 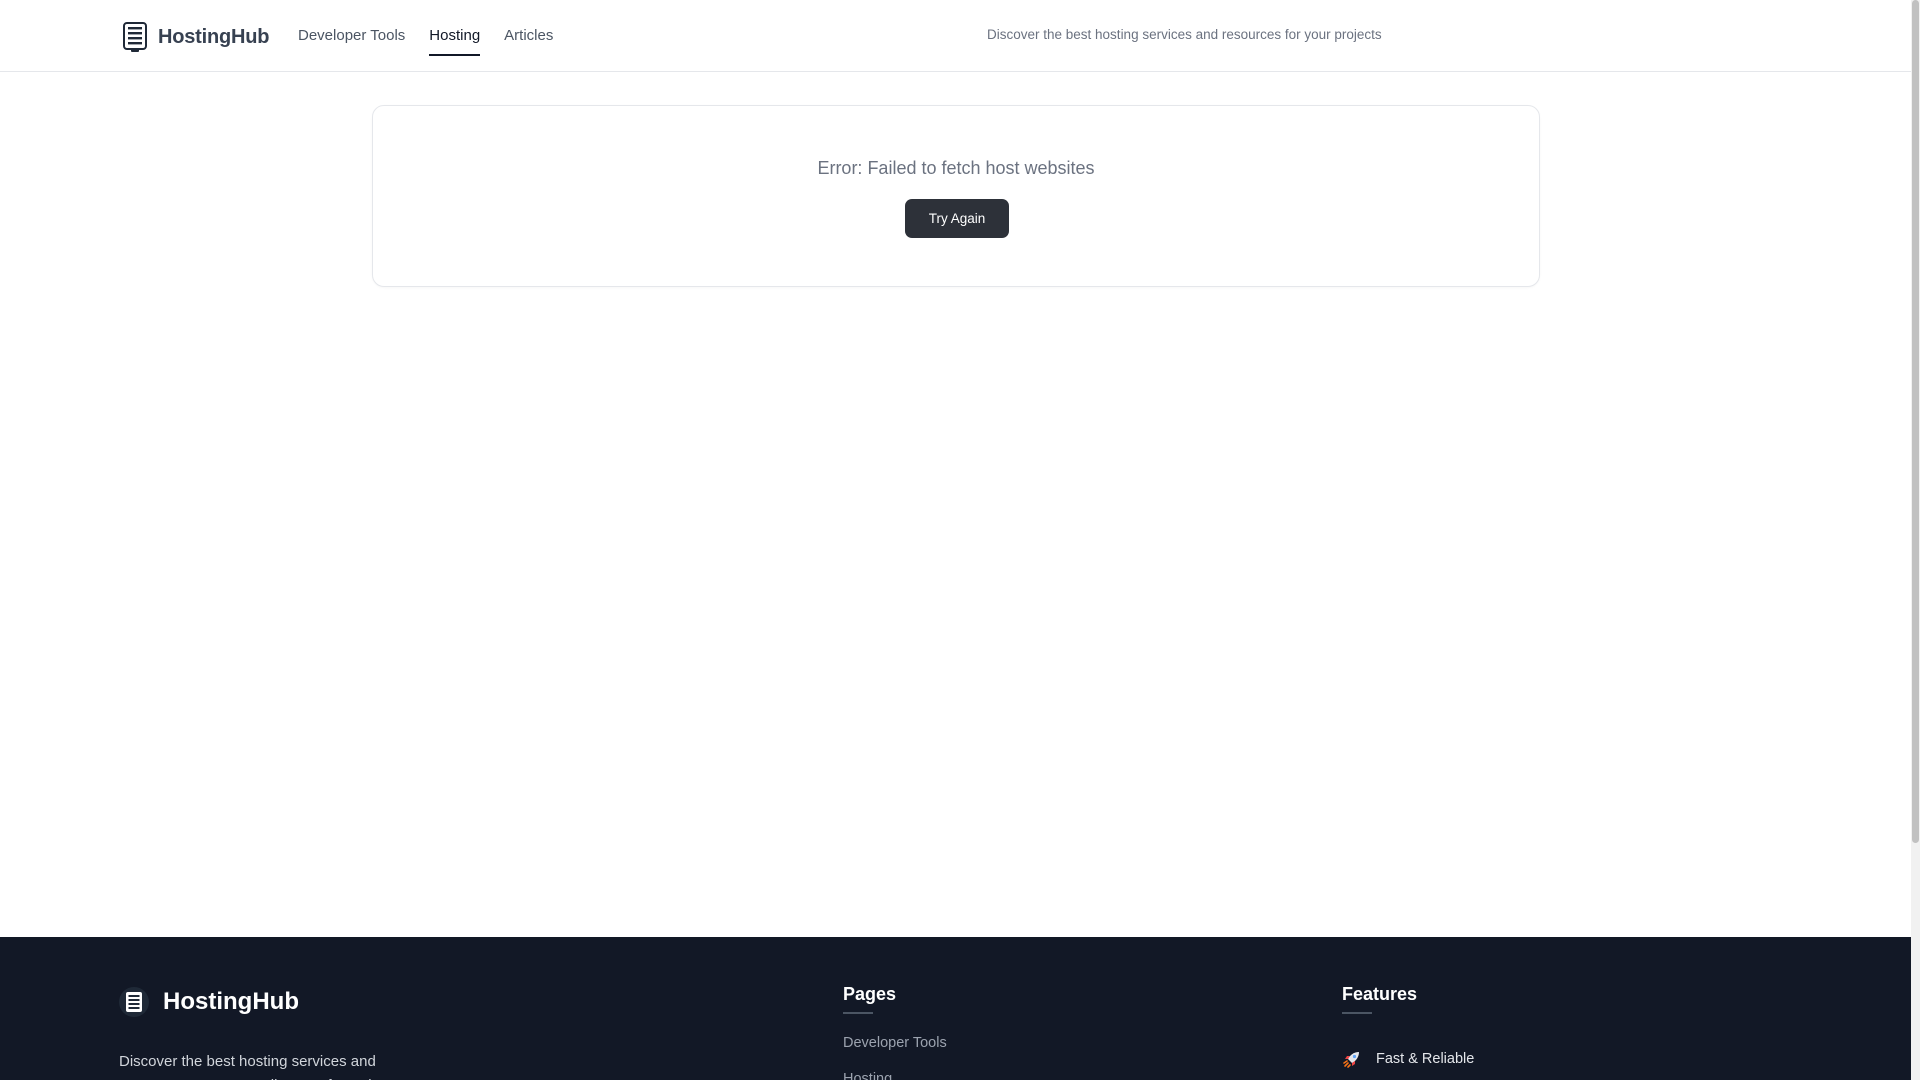 What do you see at coordinates (214, 36) in the screenshot?
I see `brand-name: HostingHub` at bounding box center [214, 36].